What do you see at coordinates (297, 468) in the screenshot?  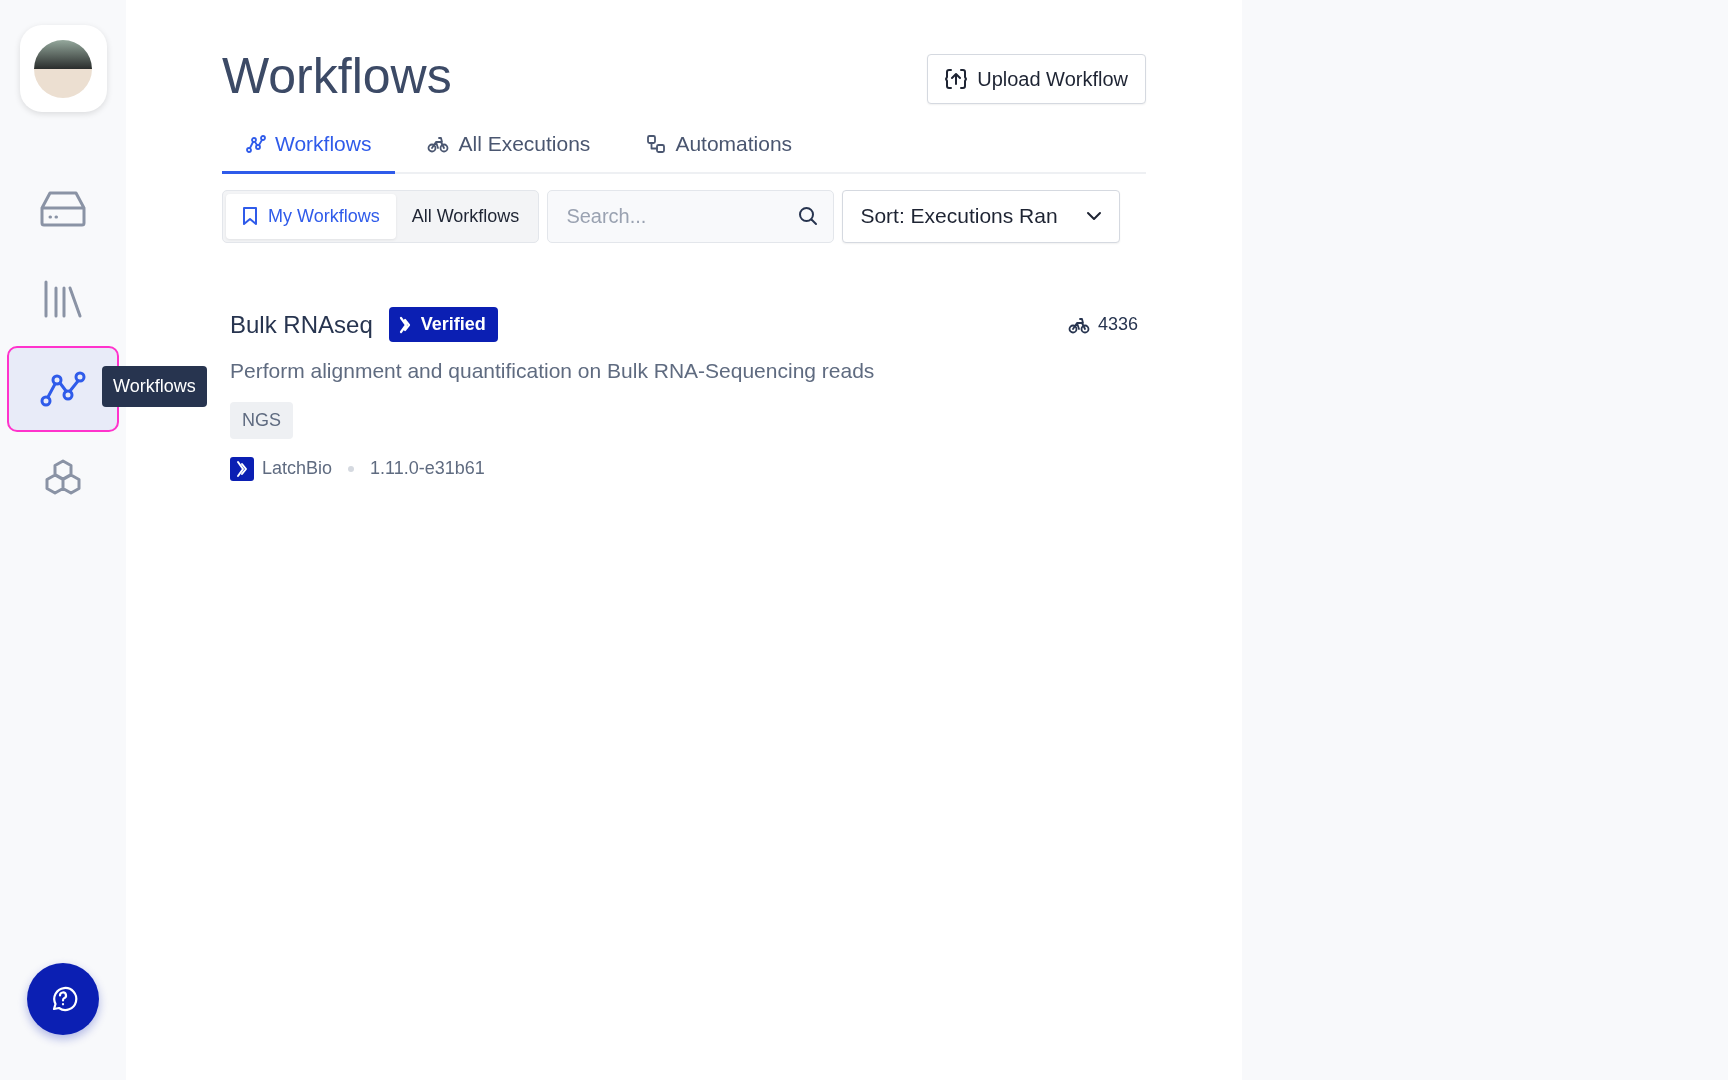 I see `author-name: LatchBio` at bounding box center [297, 468].